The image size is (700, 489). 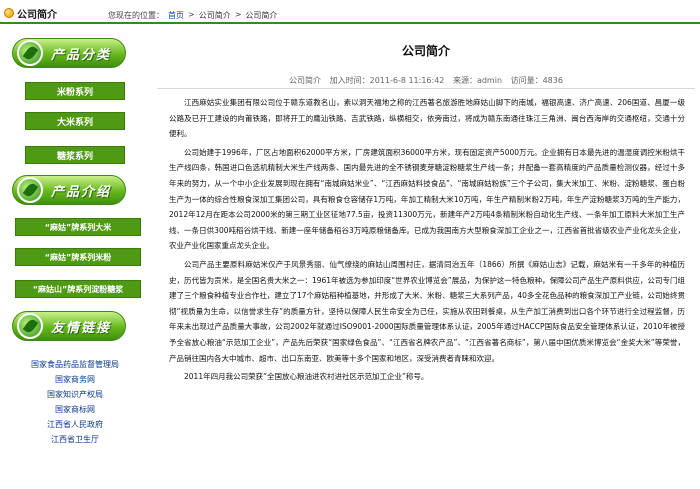 I want to click on article-paragraph: 2011年四月我公司荣获“全国放心粮油进农村进社区示范加工企业”称号。, so click(x=306, y=377).